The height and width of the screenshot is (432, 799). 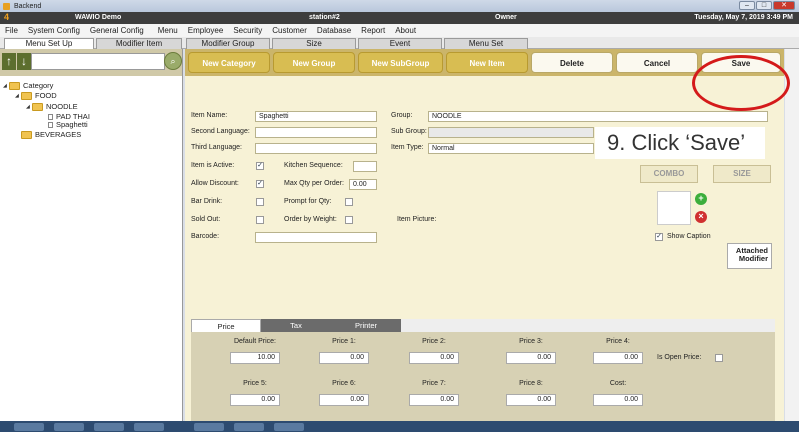 I want to click on menu-general-config: General Config, so click(x=117, y=30).